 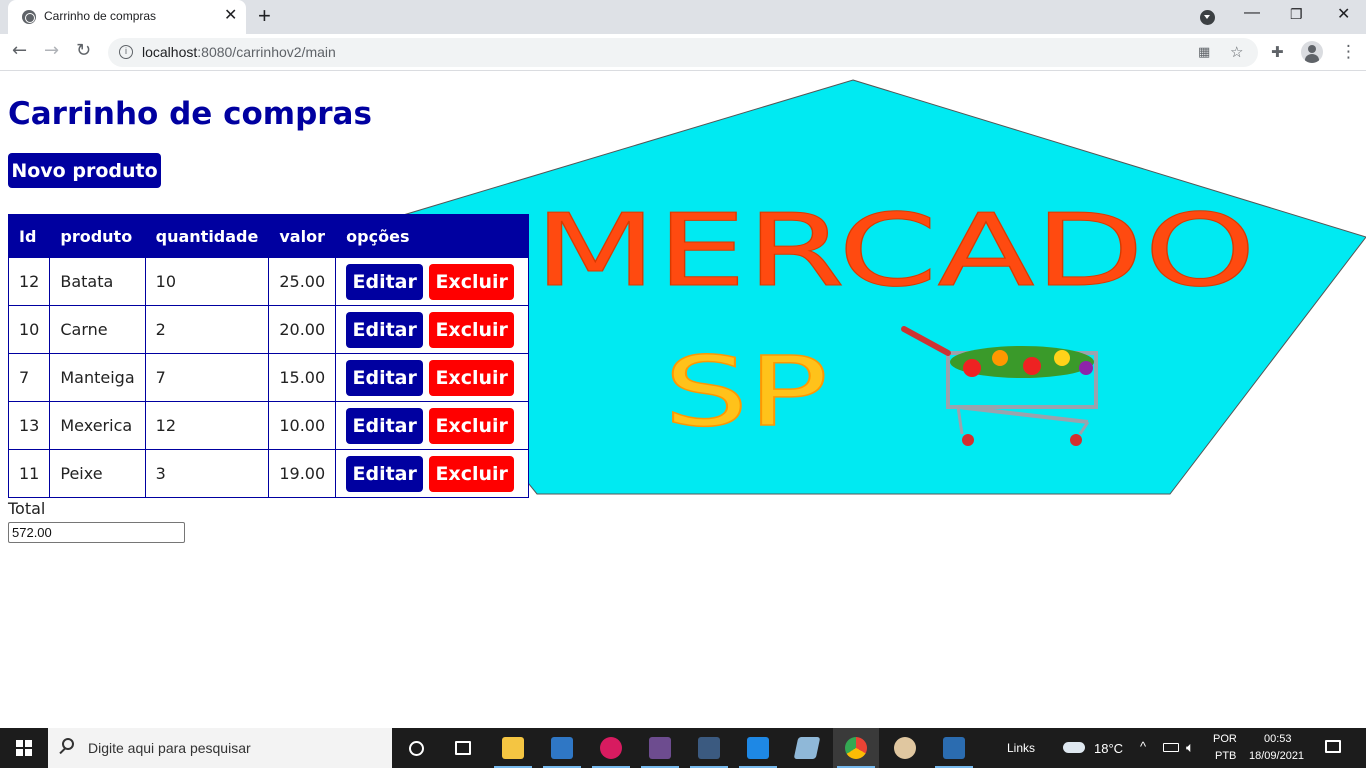 I want to click on maximize-button: ❐, so click(x=1296, y=14).